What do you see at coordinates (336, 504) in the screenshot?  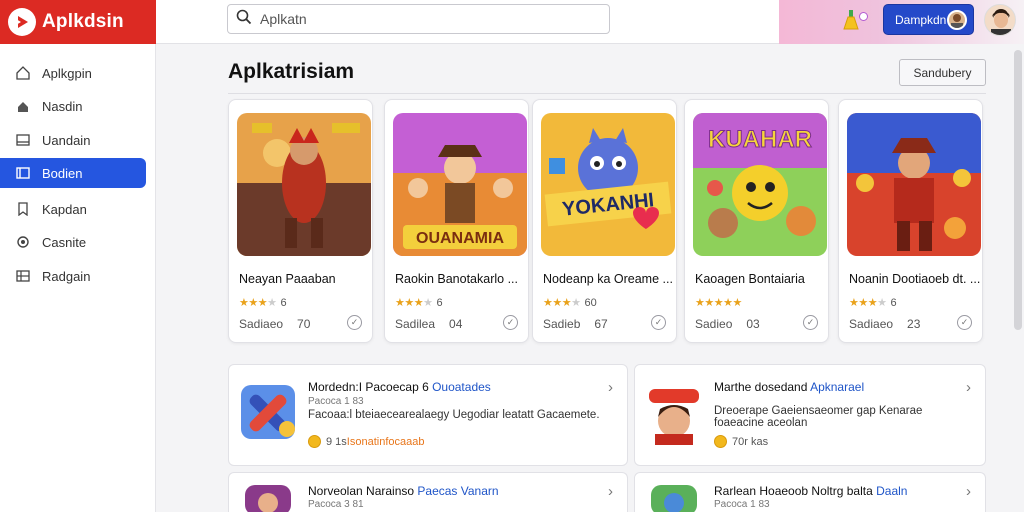 I see `list-item-subtitle: Pacoca 3 81` at bounding box center [336, 504].